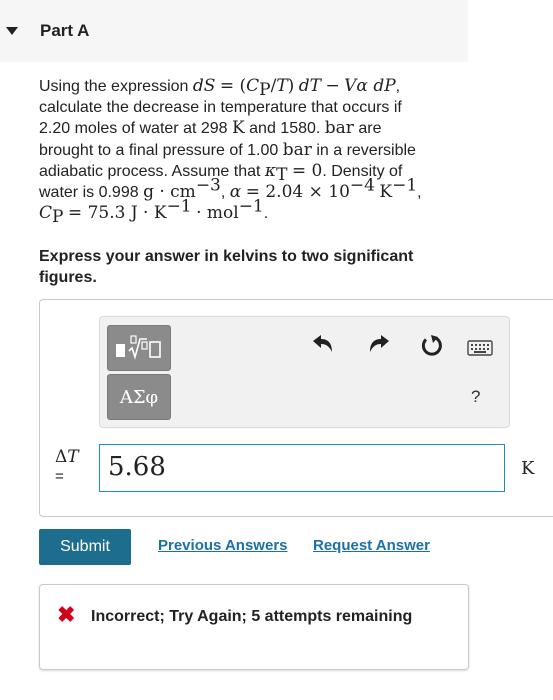 The height and width of the screenshot is (700, 553). Describe the element at coordinates (12, 31) in the screenshot. I see `collapse-triangle-icon` at that location.